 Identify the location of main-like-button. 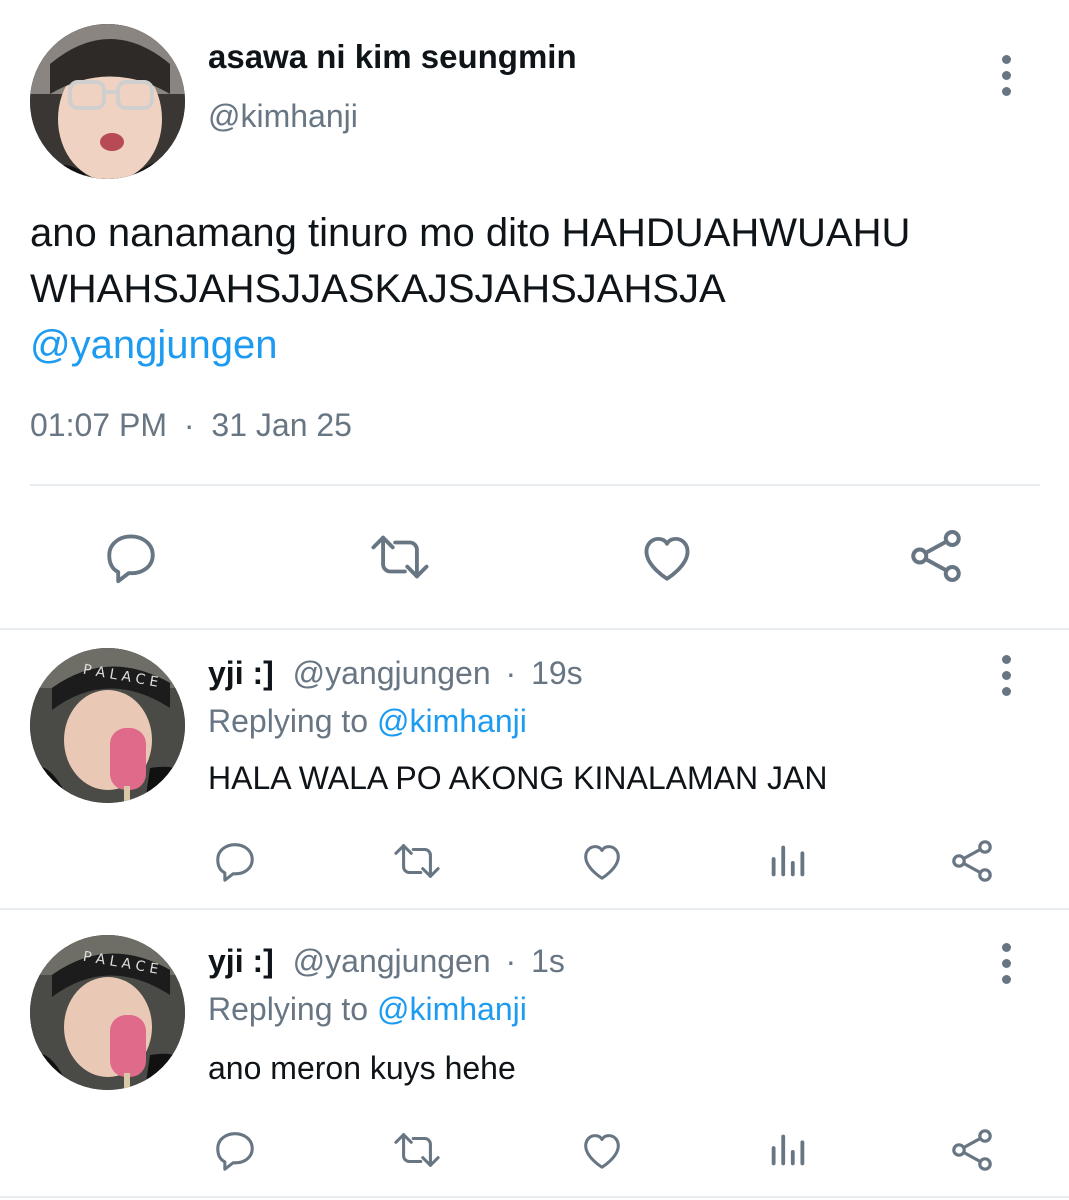
(667, 559).